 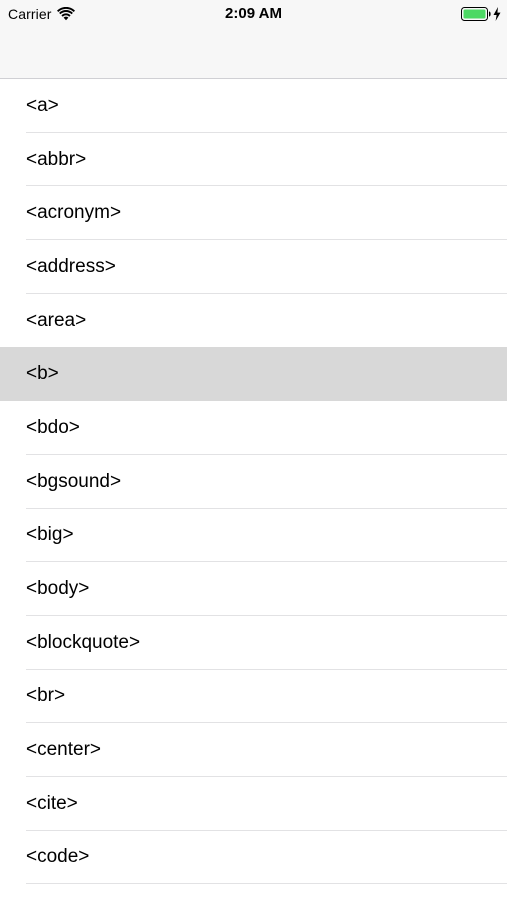 I want to click on list-item: <address>, so click(x=253, y=267).